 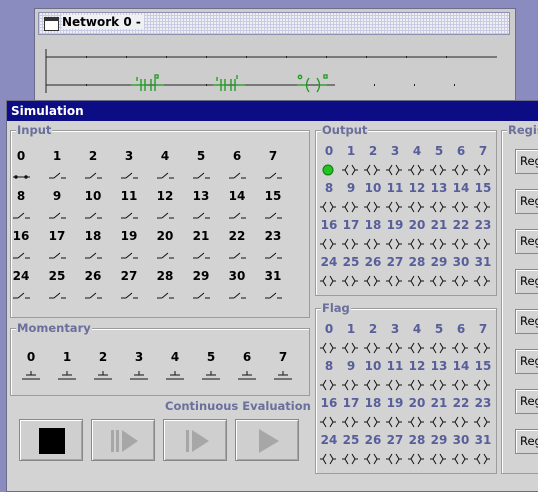 What do you see at coordinates (94, 296) in the screenshot?
I see `input-switch-26-icon` at bounding box center [94, 296].